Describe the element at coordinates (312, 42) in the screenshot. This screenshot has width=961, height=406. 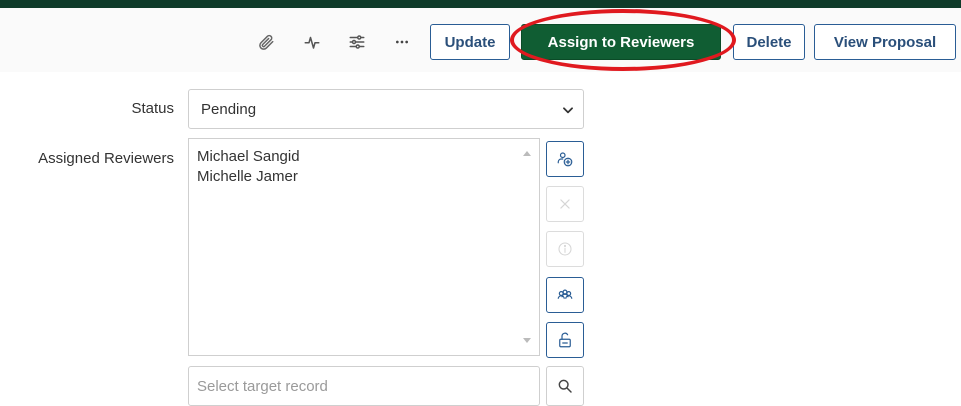
I see `activity-icon` at that location.